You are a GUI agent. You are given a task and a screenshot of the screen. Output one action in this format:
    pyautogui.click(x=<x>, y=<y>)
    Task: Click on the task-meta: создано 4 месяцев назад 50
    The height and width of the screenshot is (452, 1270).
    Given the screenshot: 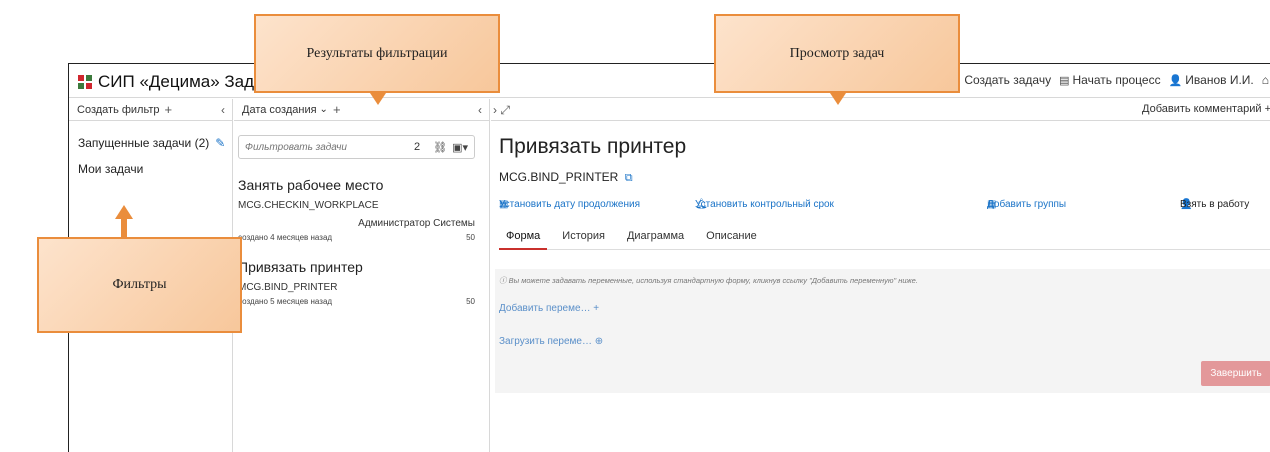 What is the action you would take?
    pyautogui.click(x=356, y=237)
    